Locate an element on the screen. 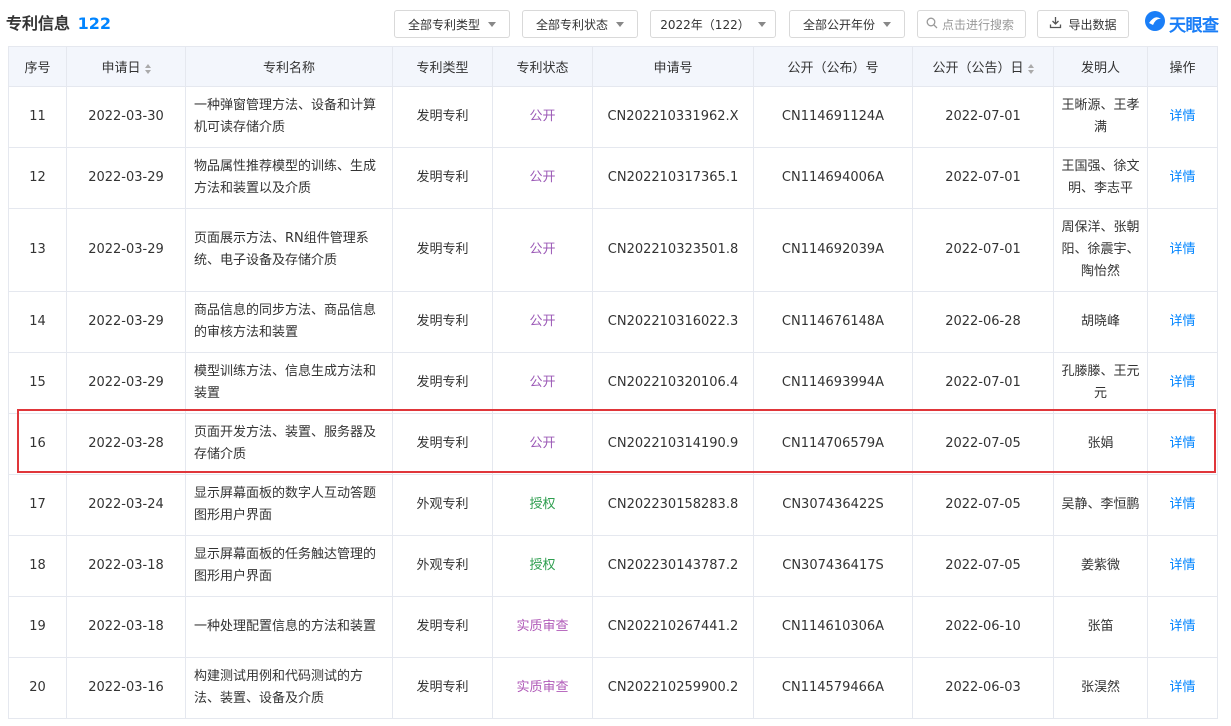 This screenshot has width=1231, height=726. table-cell: CN114693994A is located at coordinates (833, 383).